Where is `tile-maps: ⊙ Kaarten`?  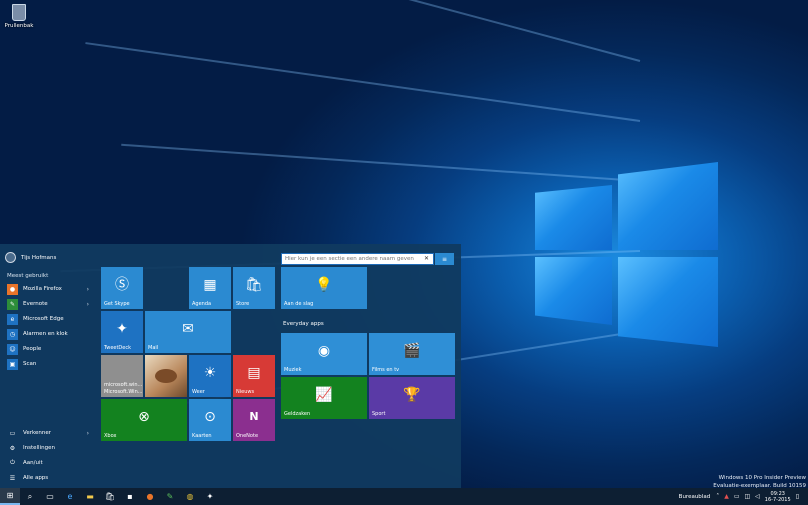
tile-maps: ⊙ Kaarten is located at coordinates (210, 420).